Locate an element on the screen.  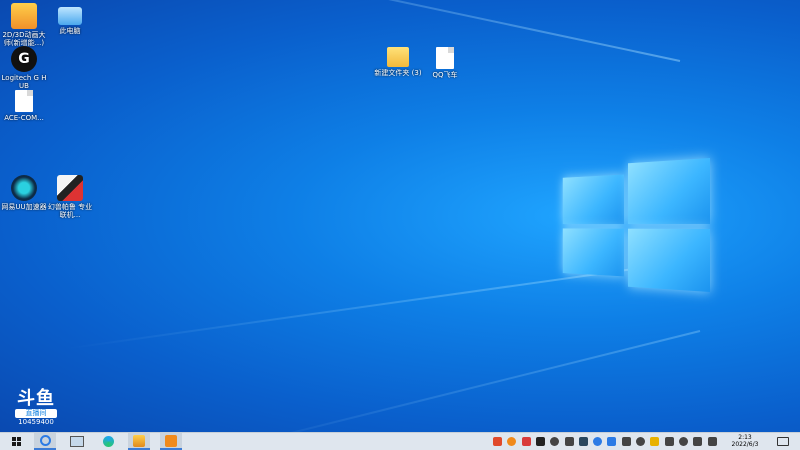
qq-icon is located at coordinates (497, 441).